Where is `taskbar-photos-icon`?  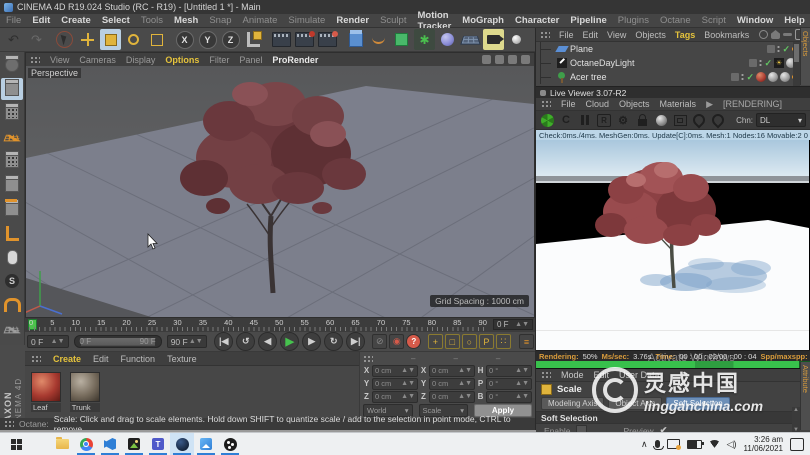
taskbar-photos-icon is located at coordinates (206, 444).